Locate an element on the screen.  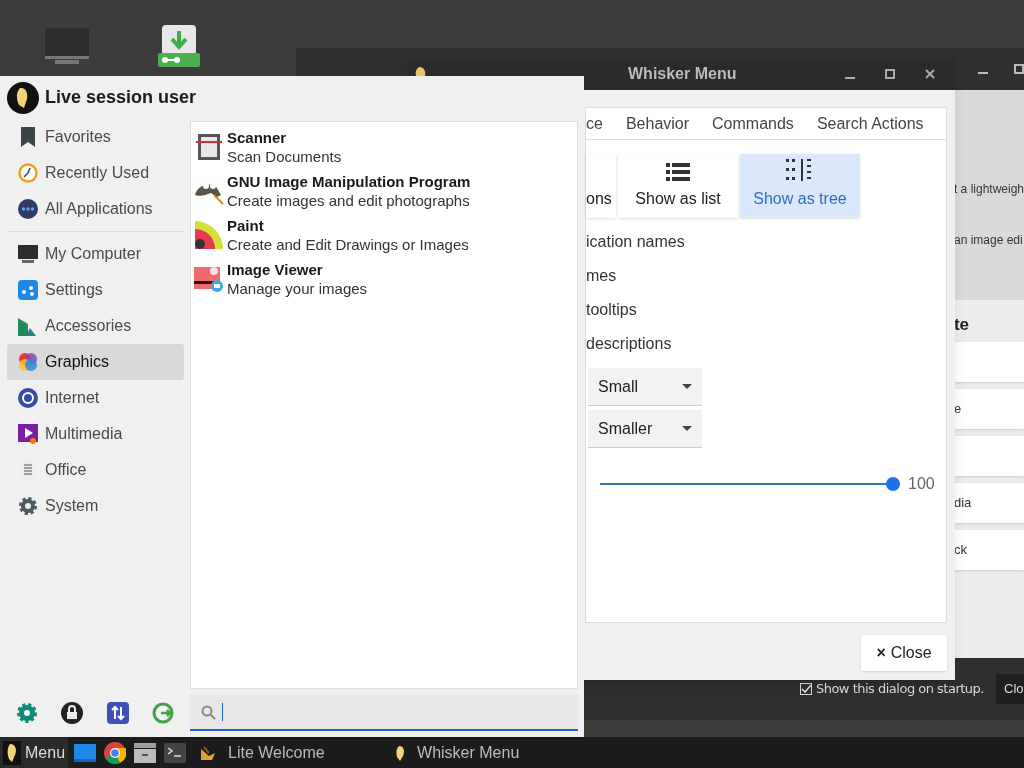
app-item: GNU Image Manipulation Program Create images and edit photographs is located at coordinates (384, 191).